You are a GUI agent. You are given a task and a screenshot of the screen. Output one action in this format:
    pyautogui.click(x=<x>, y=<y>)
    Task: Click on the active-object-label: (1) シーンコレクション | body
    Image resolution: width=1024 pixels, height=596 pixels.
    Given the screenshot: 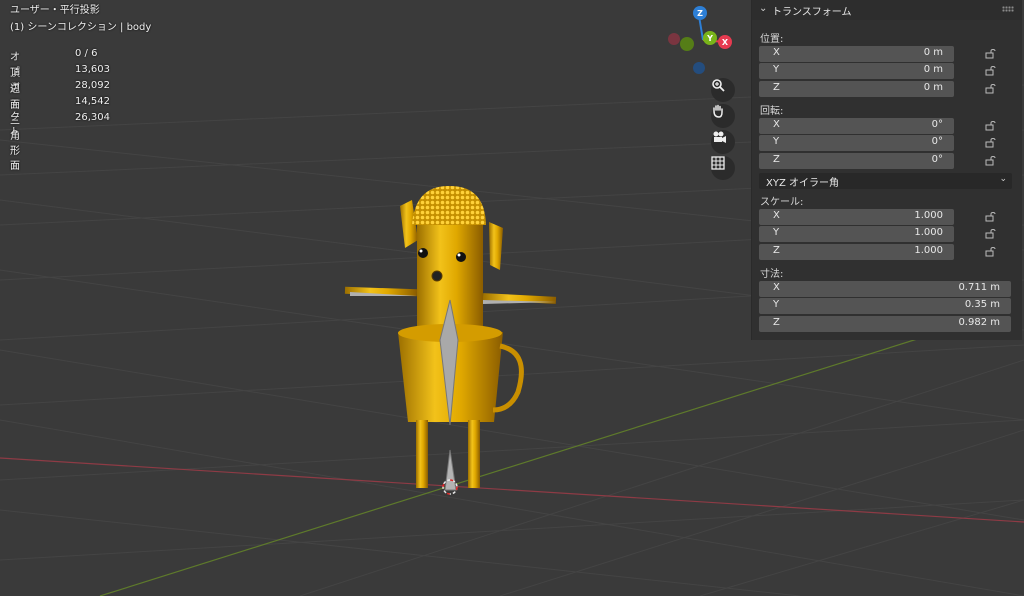 What is the action you would take?
    pyautogui.click(x=81, y=27)
    